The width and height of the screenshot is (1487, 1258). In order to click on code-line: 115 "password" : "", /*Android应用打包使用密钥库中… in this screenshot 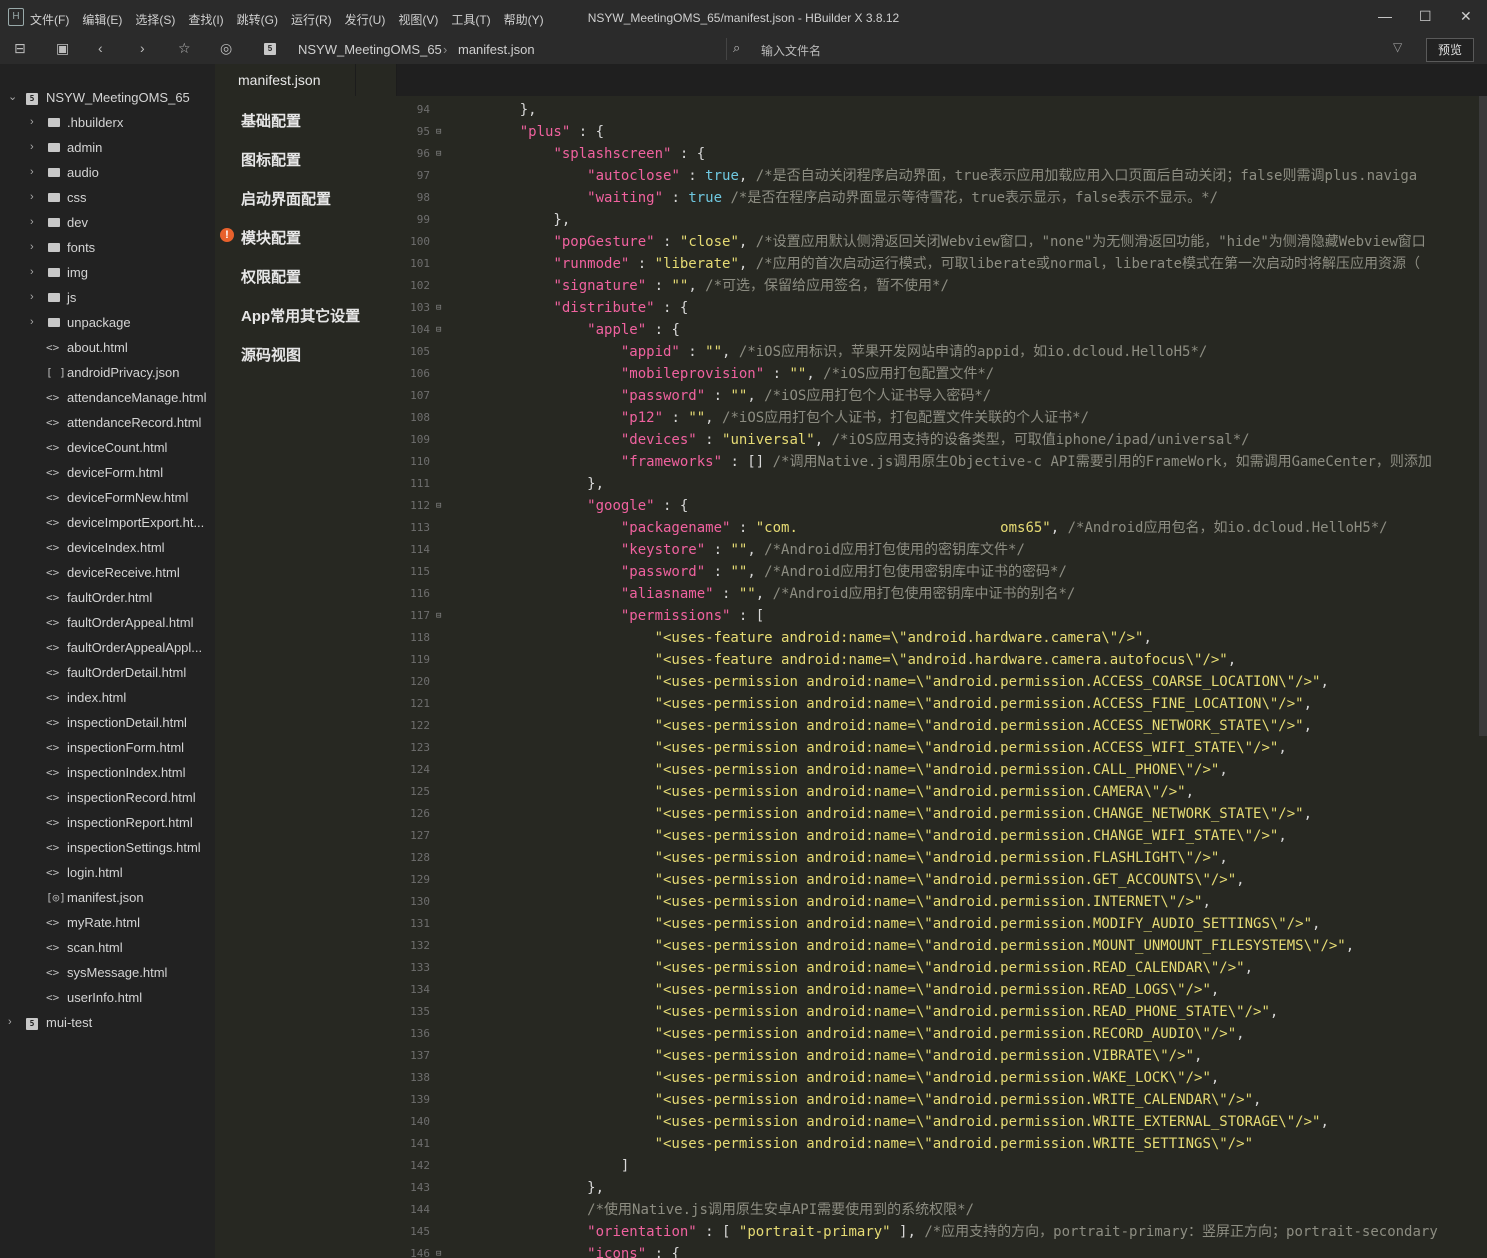, I will do `click(941, 572)`.